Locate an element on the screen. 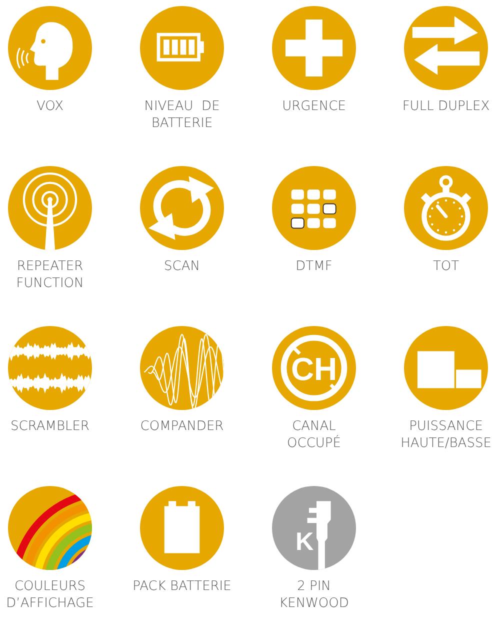 The height and width of the screenshot is (626, 492). feature-label: FULL DUPLEX is located at coordinates (446, 106).